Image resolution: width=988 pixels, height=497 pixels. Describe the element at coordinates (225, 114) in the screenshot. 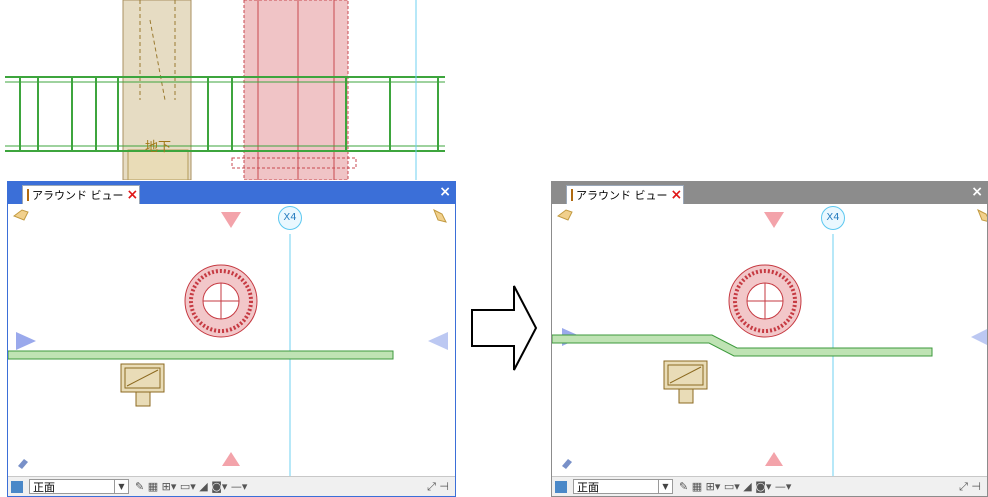

I see `green-beam-frame` at that location.